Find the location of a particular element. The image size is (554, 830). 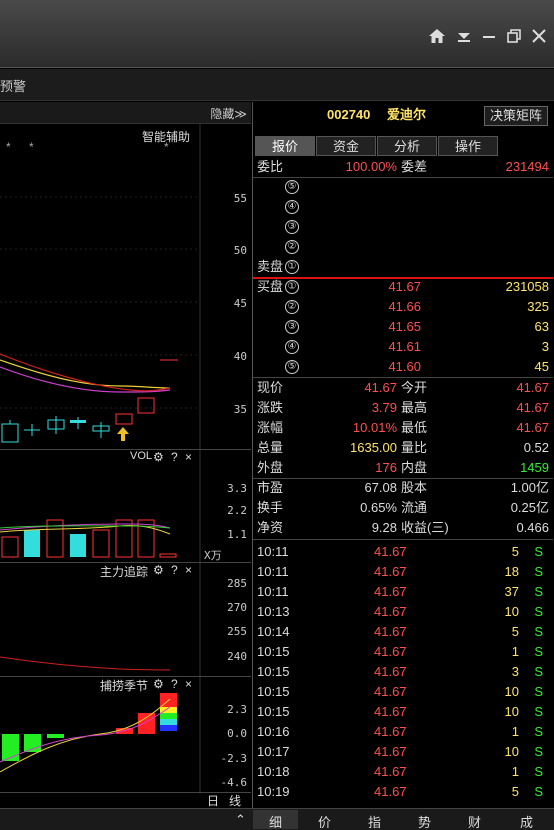

candle is located at coordinates (124, 419).